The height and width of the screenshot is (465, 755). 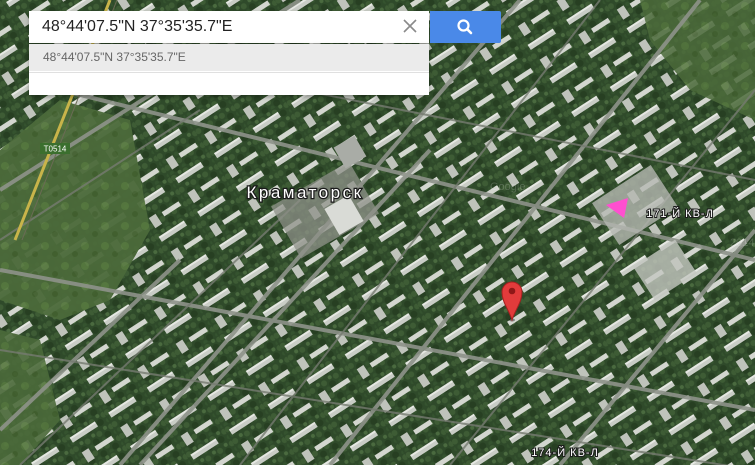 What do you see at coordinates (55, 149) in the screenshot?
I see `road-label: Т0514` at bounding box center [55, 149].